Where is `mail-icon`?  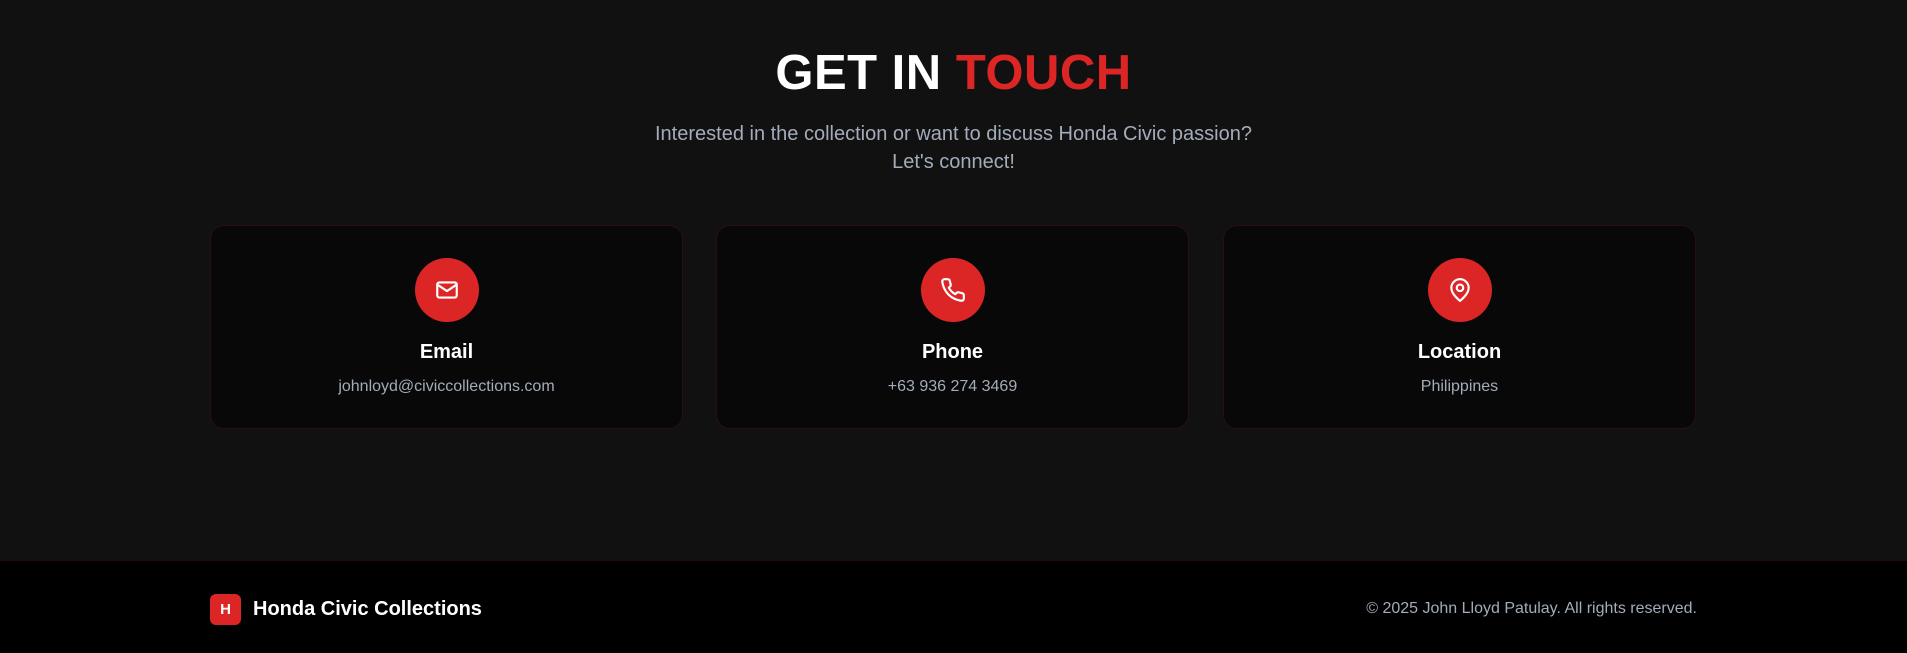
mail-icon is located at coordinates (447, 290).